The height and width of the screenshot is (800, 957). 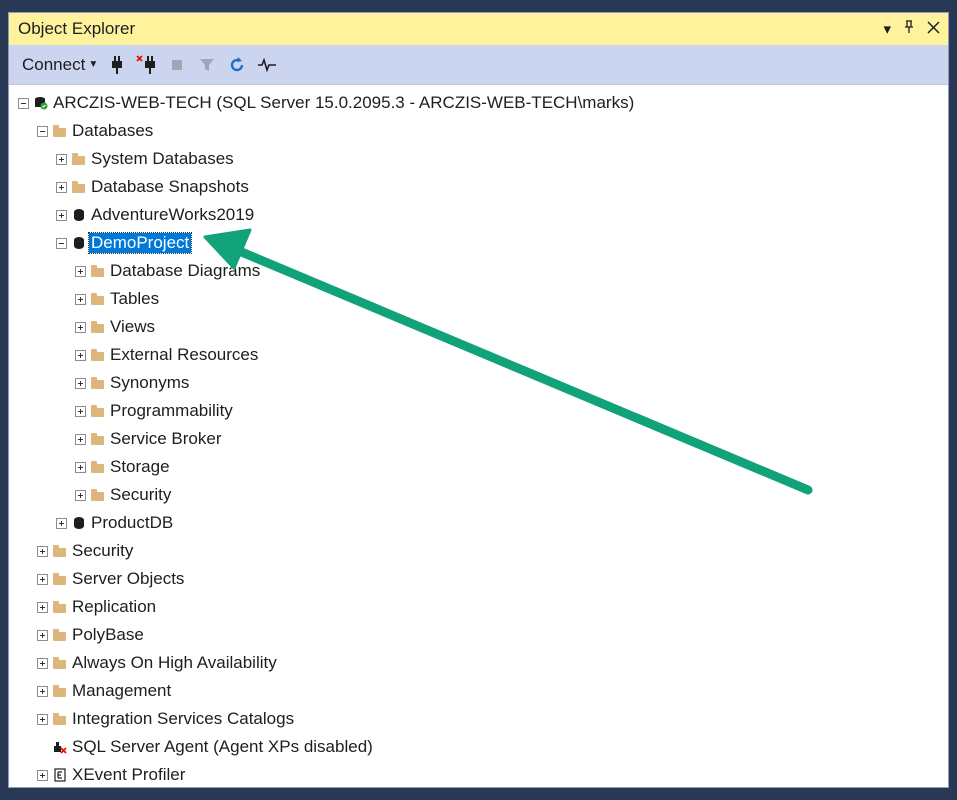 I want to click on tree-node-external-resources: External Resources, so click(x=166, y=355).